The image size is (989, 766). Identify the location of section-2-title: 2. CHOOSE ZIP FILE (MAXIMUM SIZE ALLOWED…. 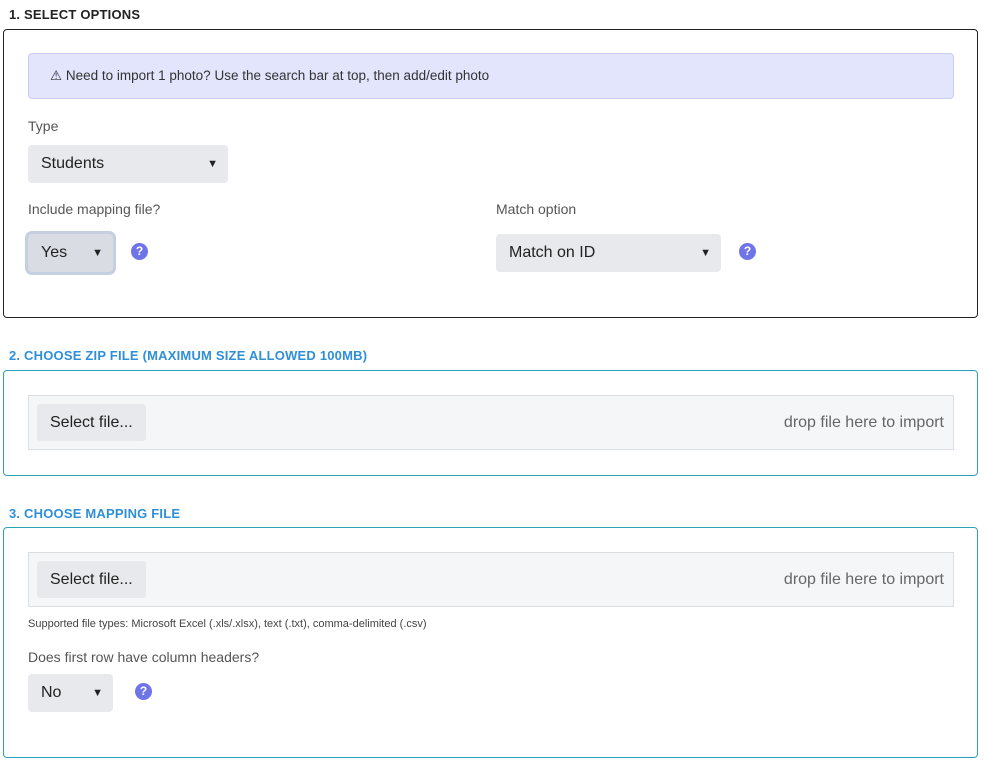
(188, 355).